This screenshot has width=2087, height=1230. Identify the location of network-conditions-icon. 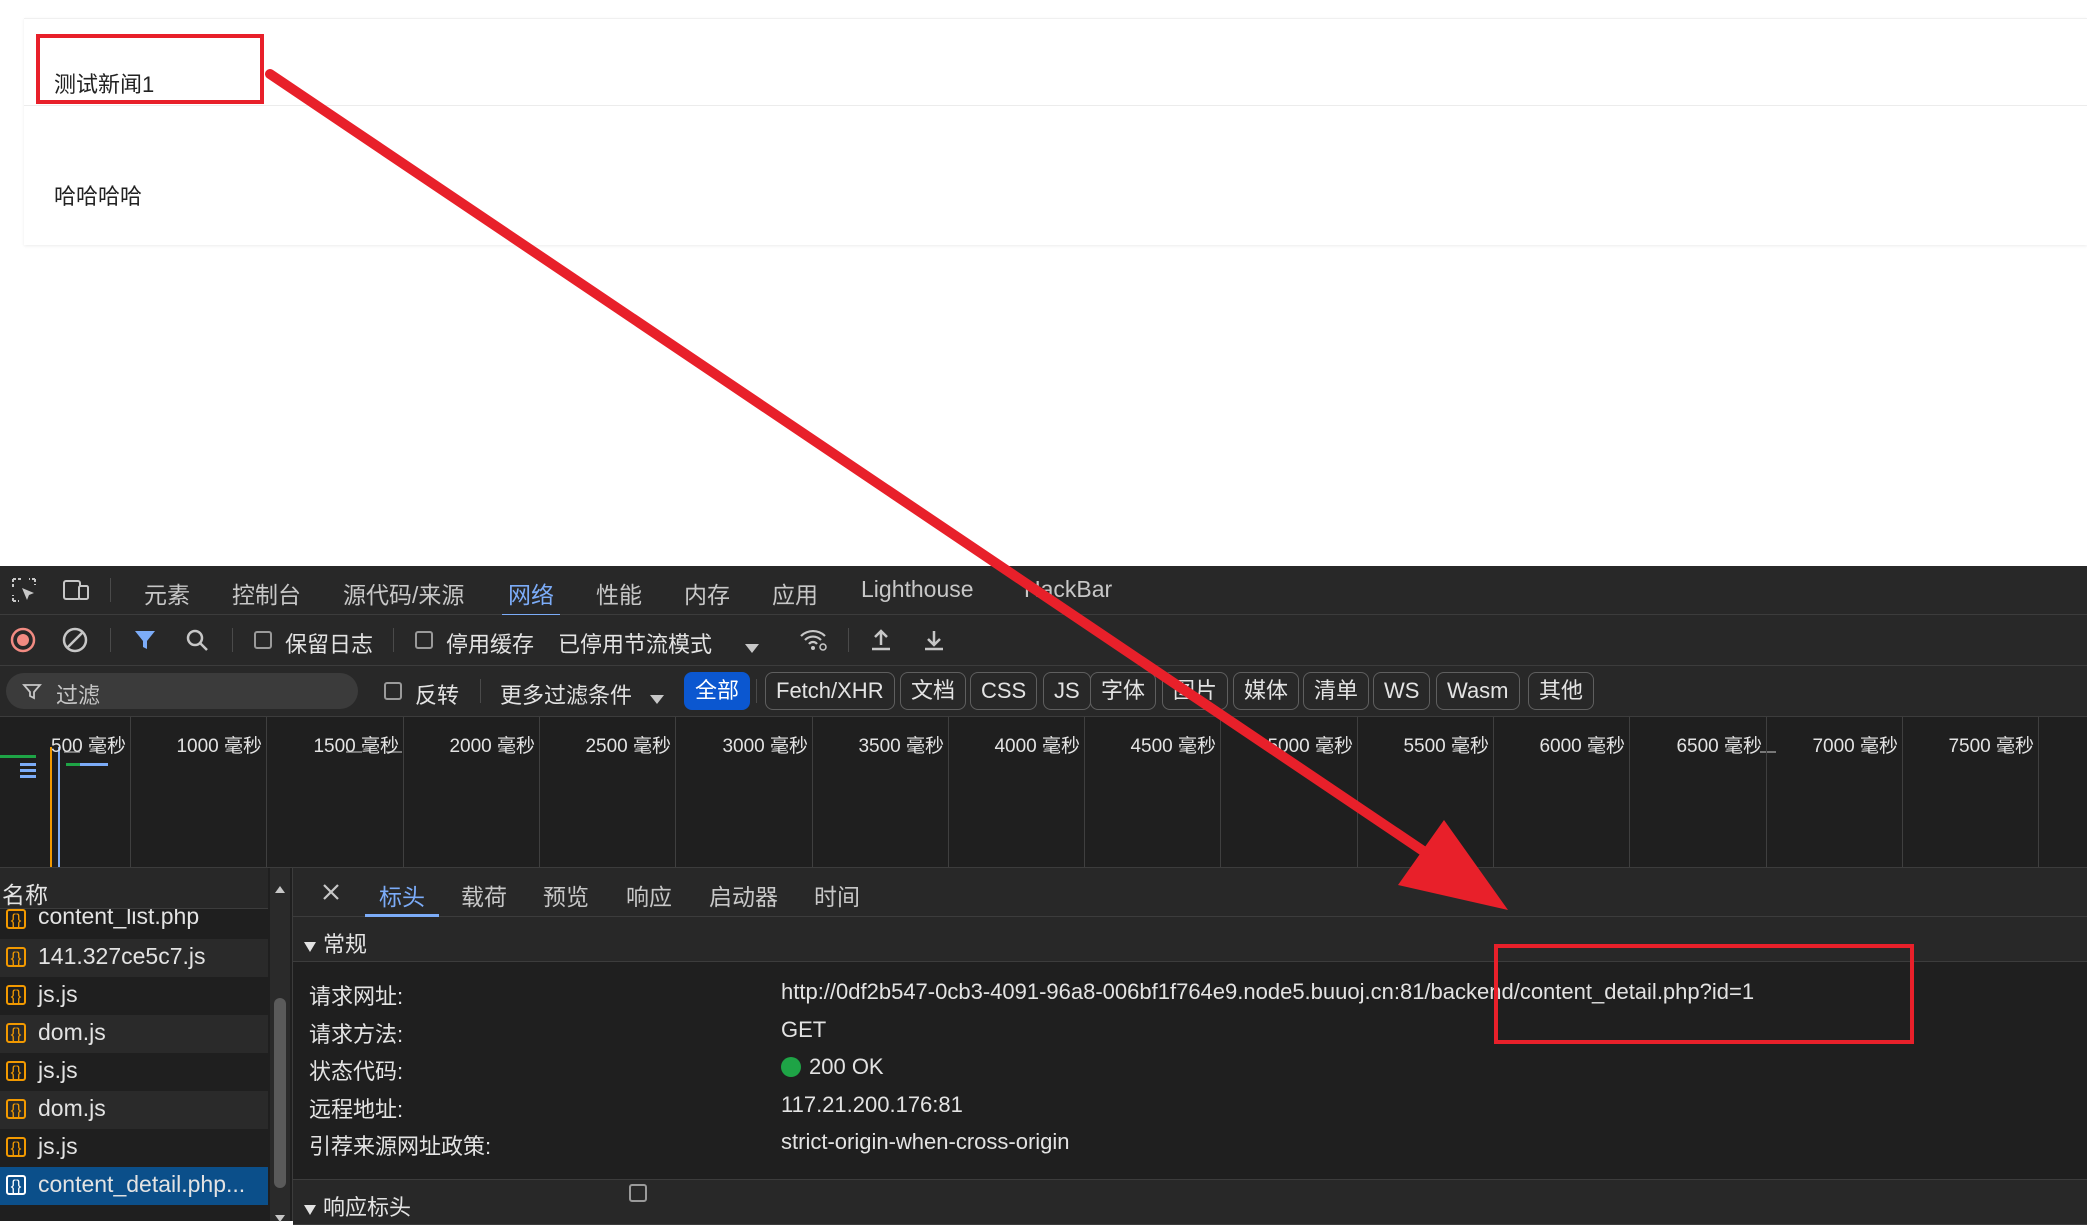
(813, 643).